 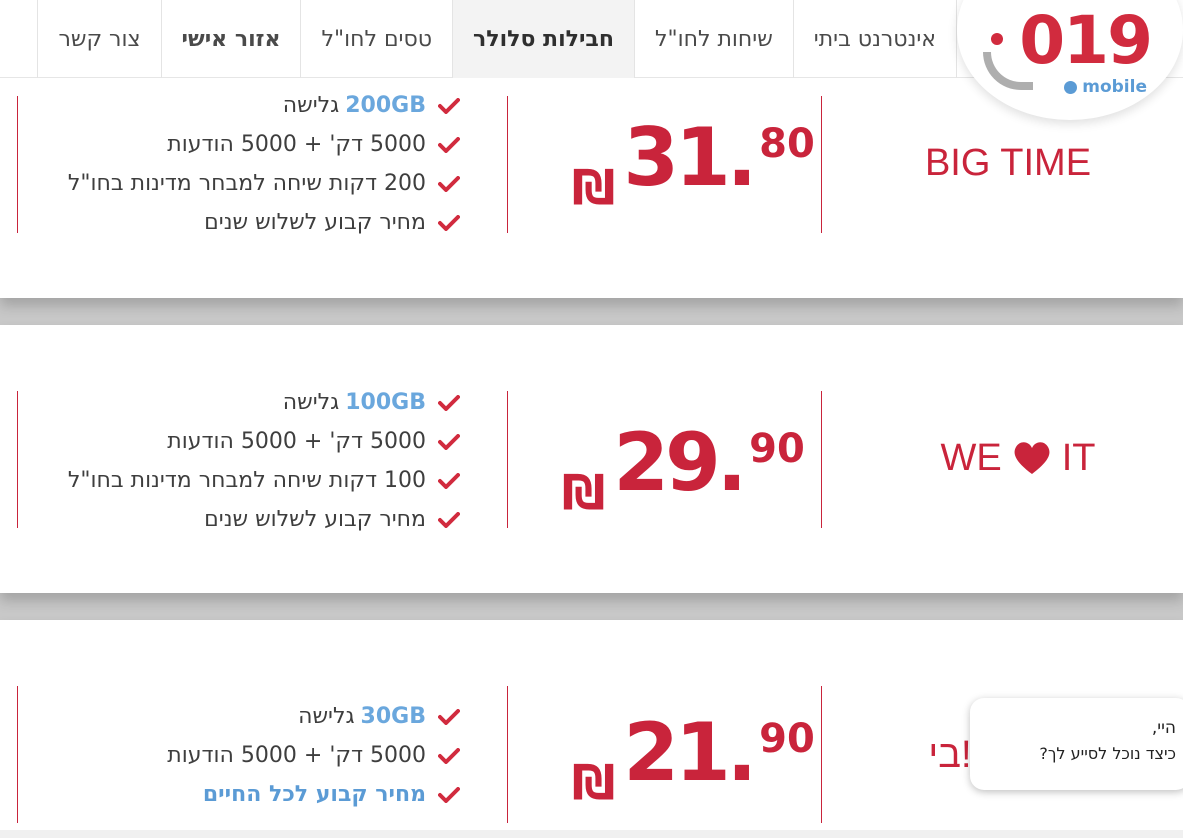 I want to click on price-integer: 31., so click(x=690, y=157).